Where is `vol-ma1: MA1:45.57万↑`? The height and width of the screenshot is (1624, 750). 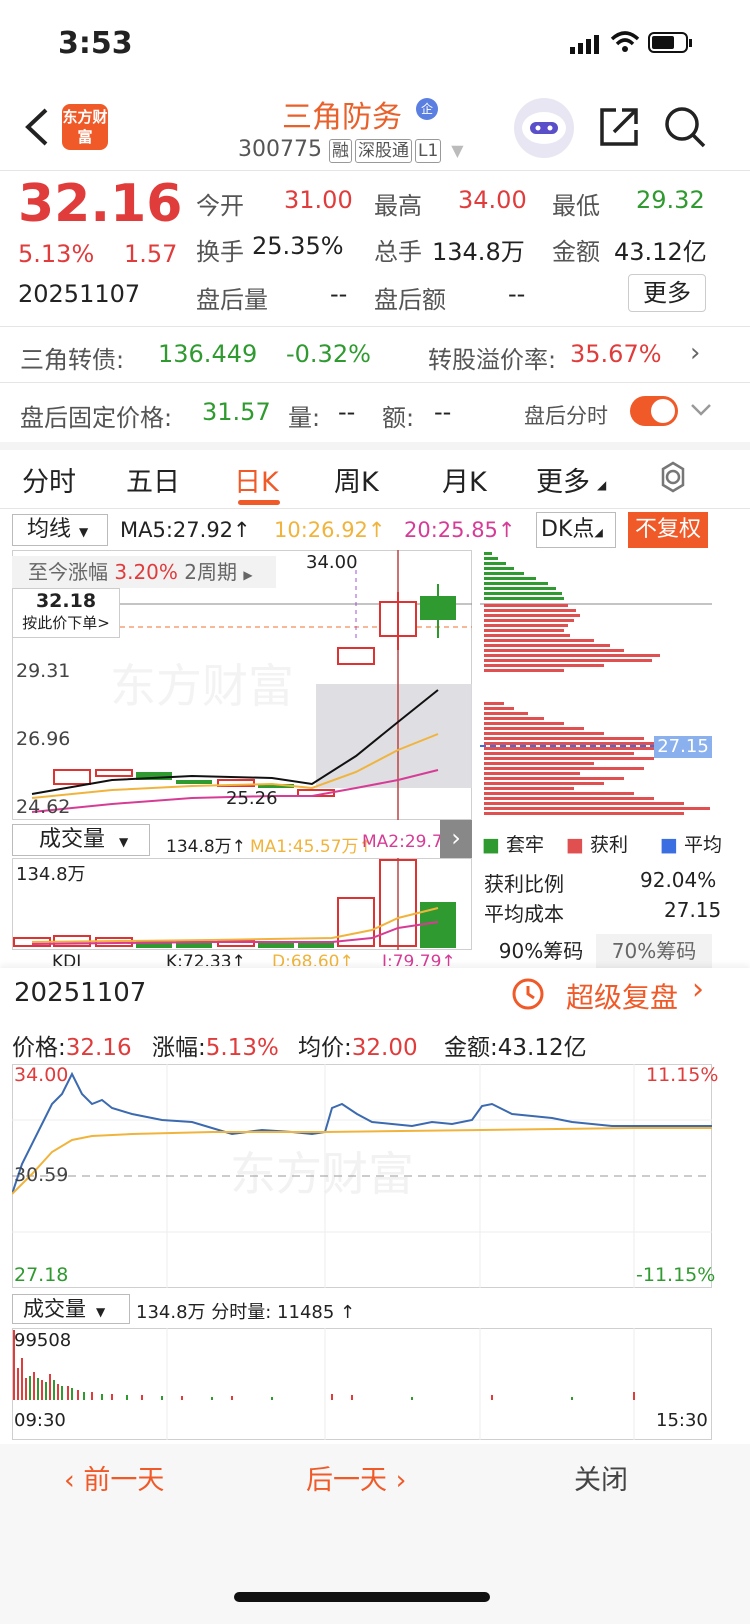 vol-ma1: MA1:45.57万↑ is located at coordinates (311, 847).